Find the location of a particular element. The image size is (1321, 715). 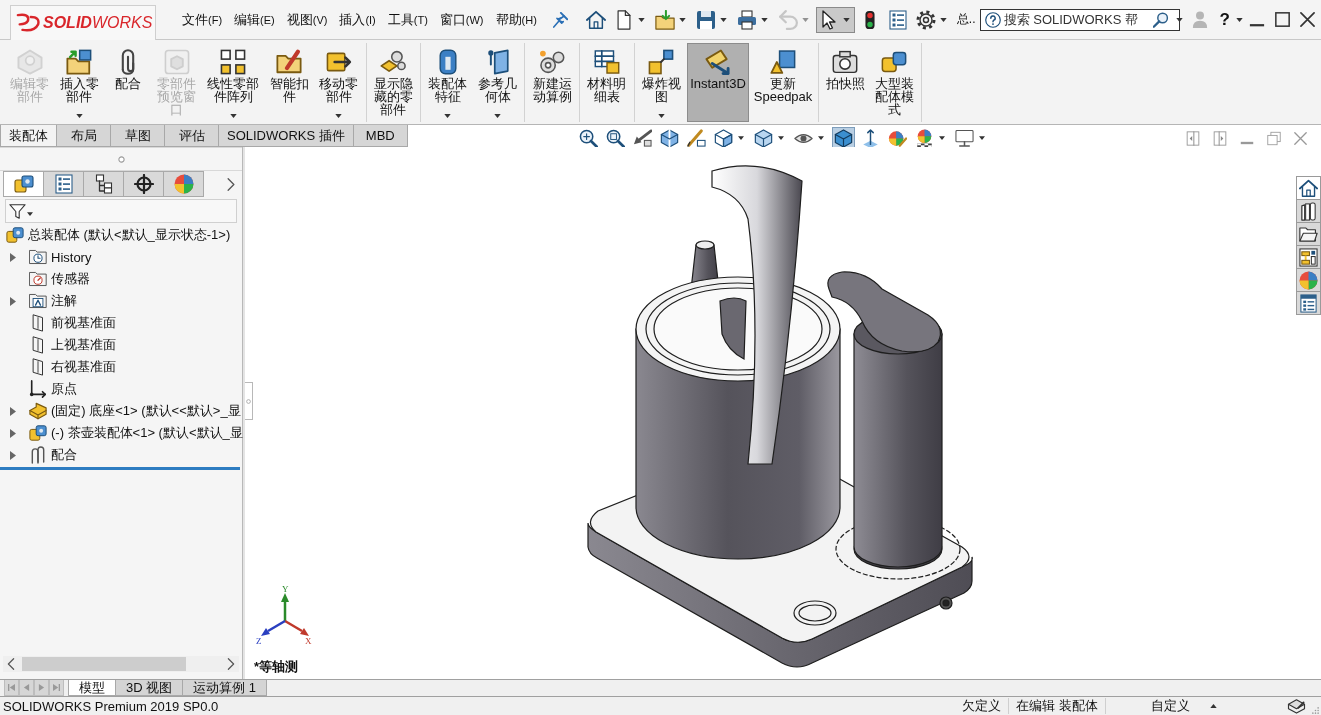

horizontal-scrollbar is located at coordinates (121, 664).